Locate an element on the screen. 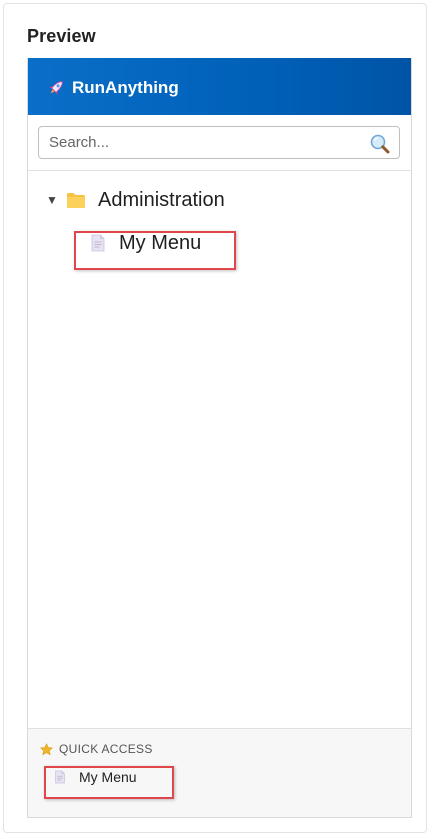  app-header: RunAnything is located at coordinates (219, 86).